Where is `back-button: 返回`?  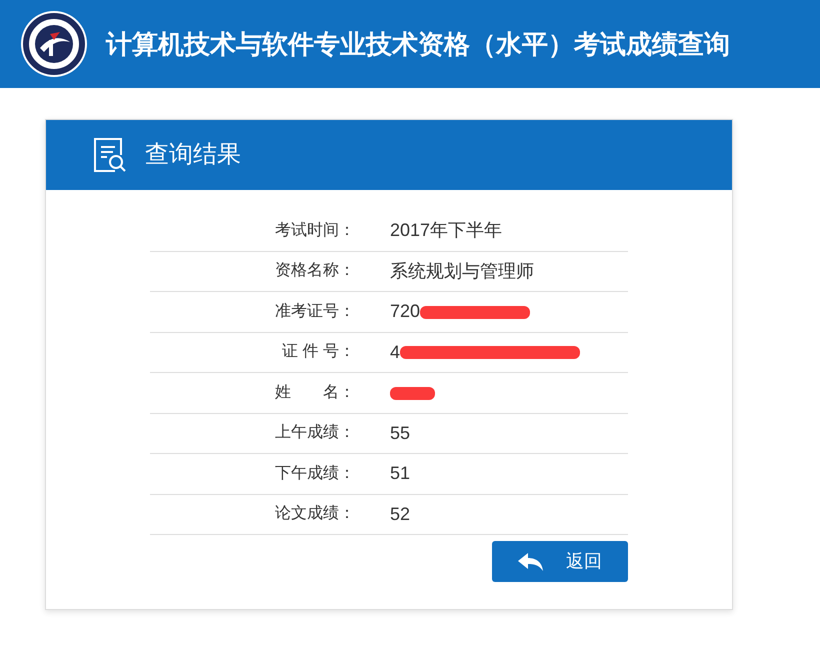 back-button: 返回 is located at coordinates (560, 561).